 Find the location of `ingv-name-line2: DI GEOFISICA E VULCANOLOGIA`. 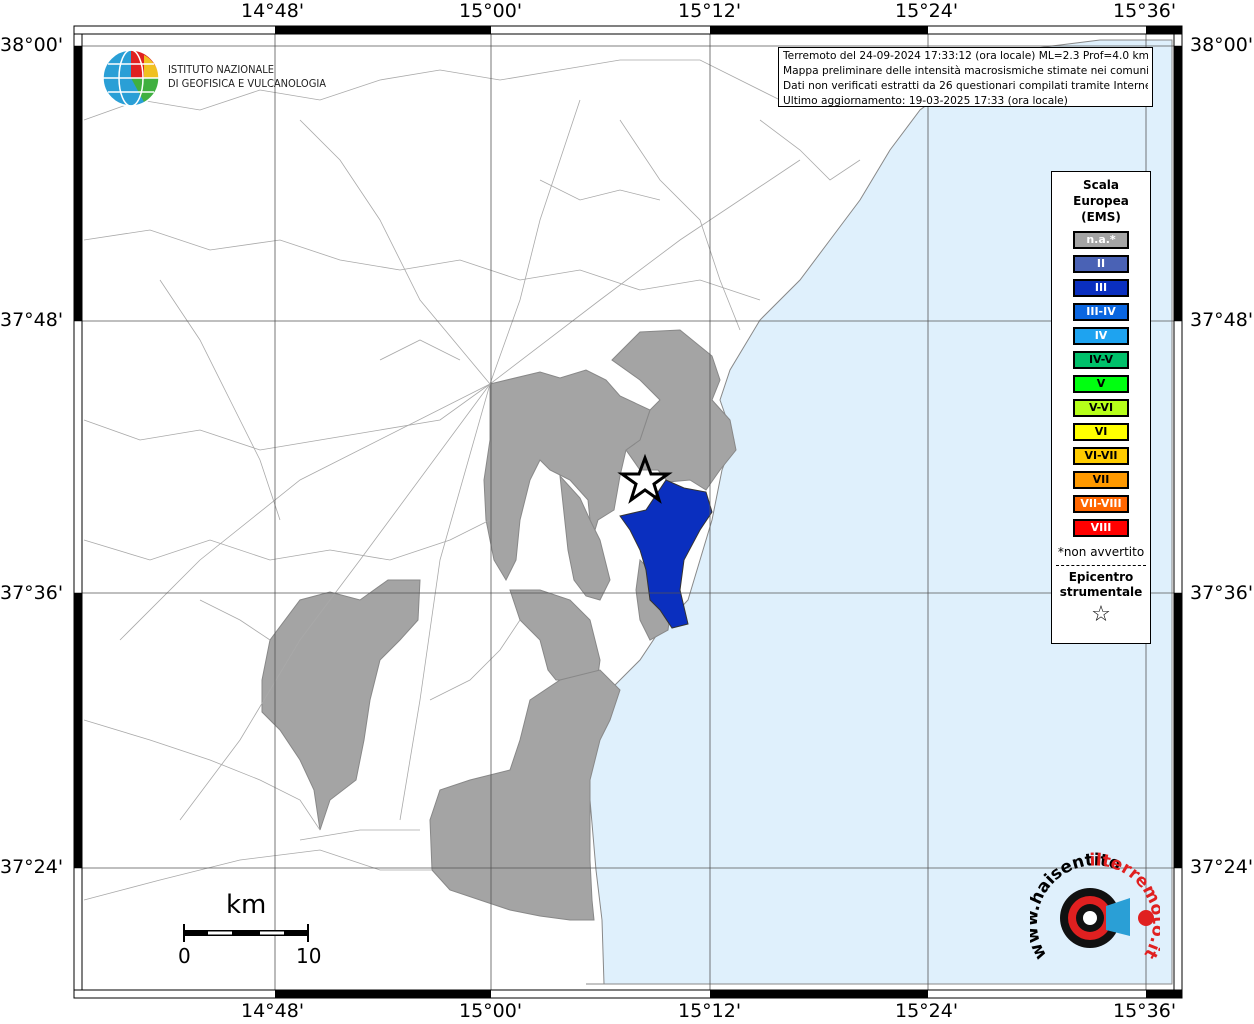

ingv-name-line2: DI GEOFISICA E VULCANOLOGIA is located at coordinates (247, 83).